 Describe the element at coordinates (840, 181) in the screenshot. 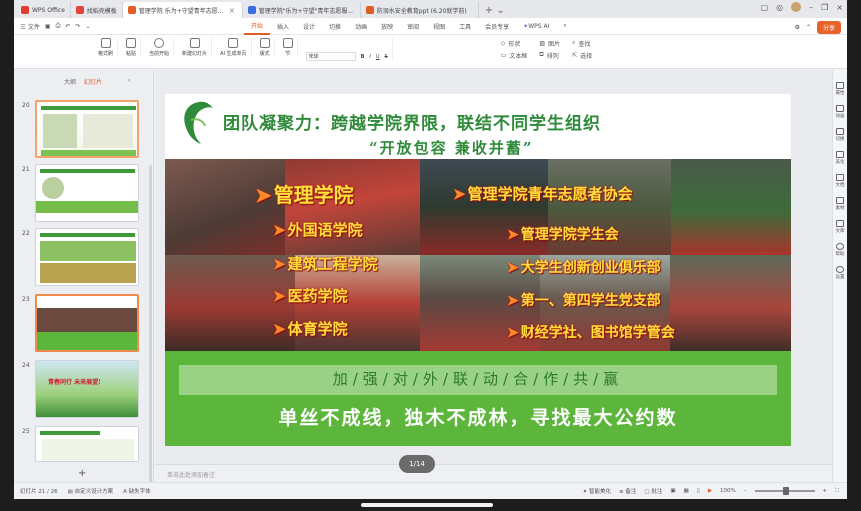

I see `document-button: 文档` at that location.